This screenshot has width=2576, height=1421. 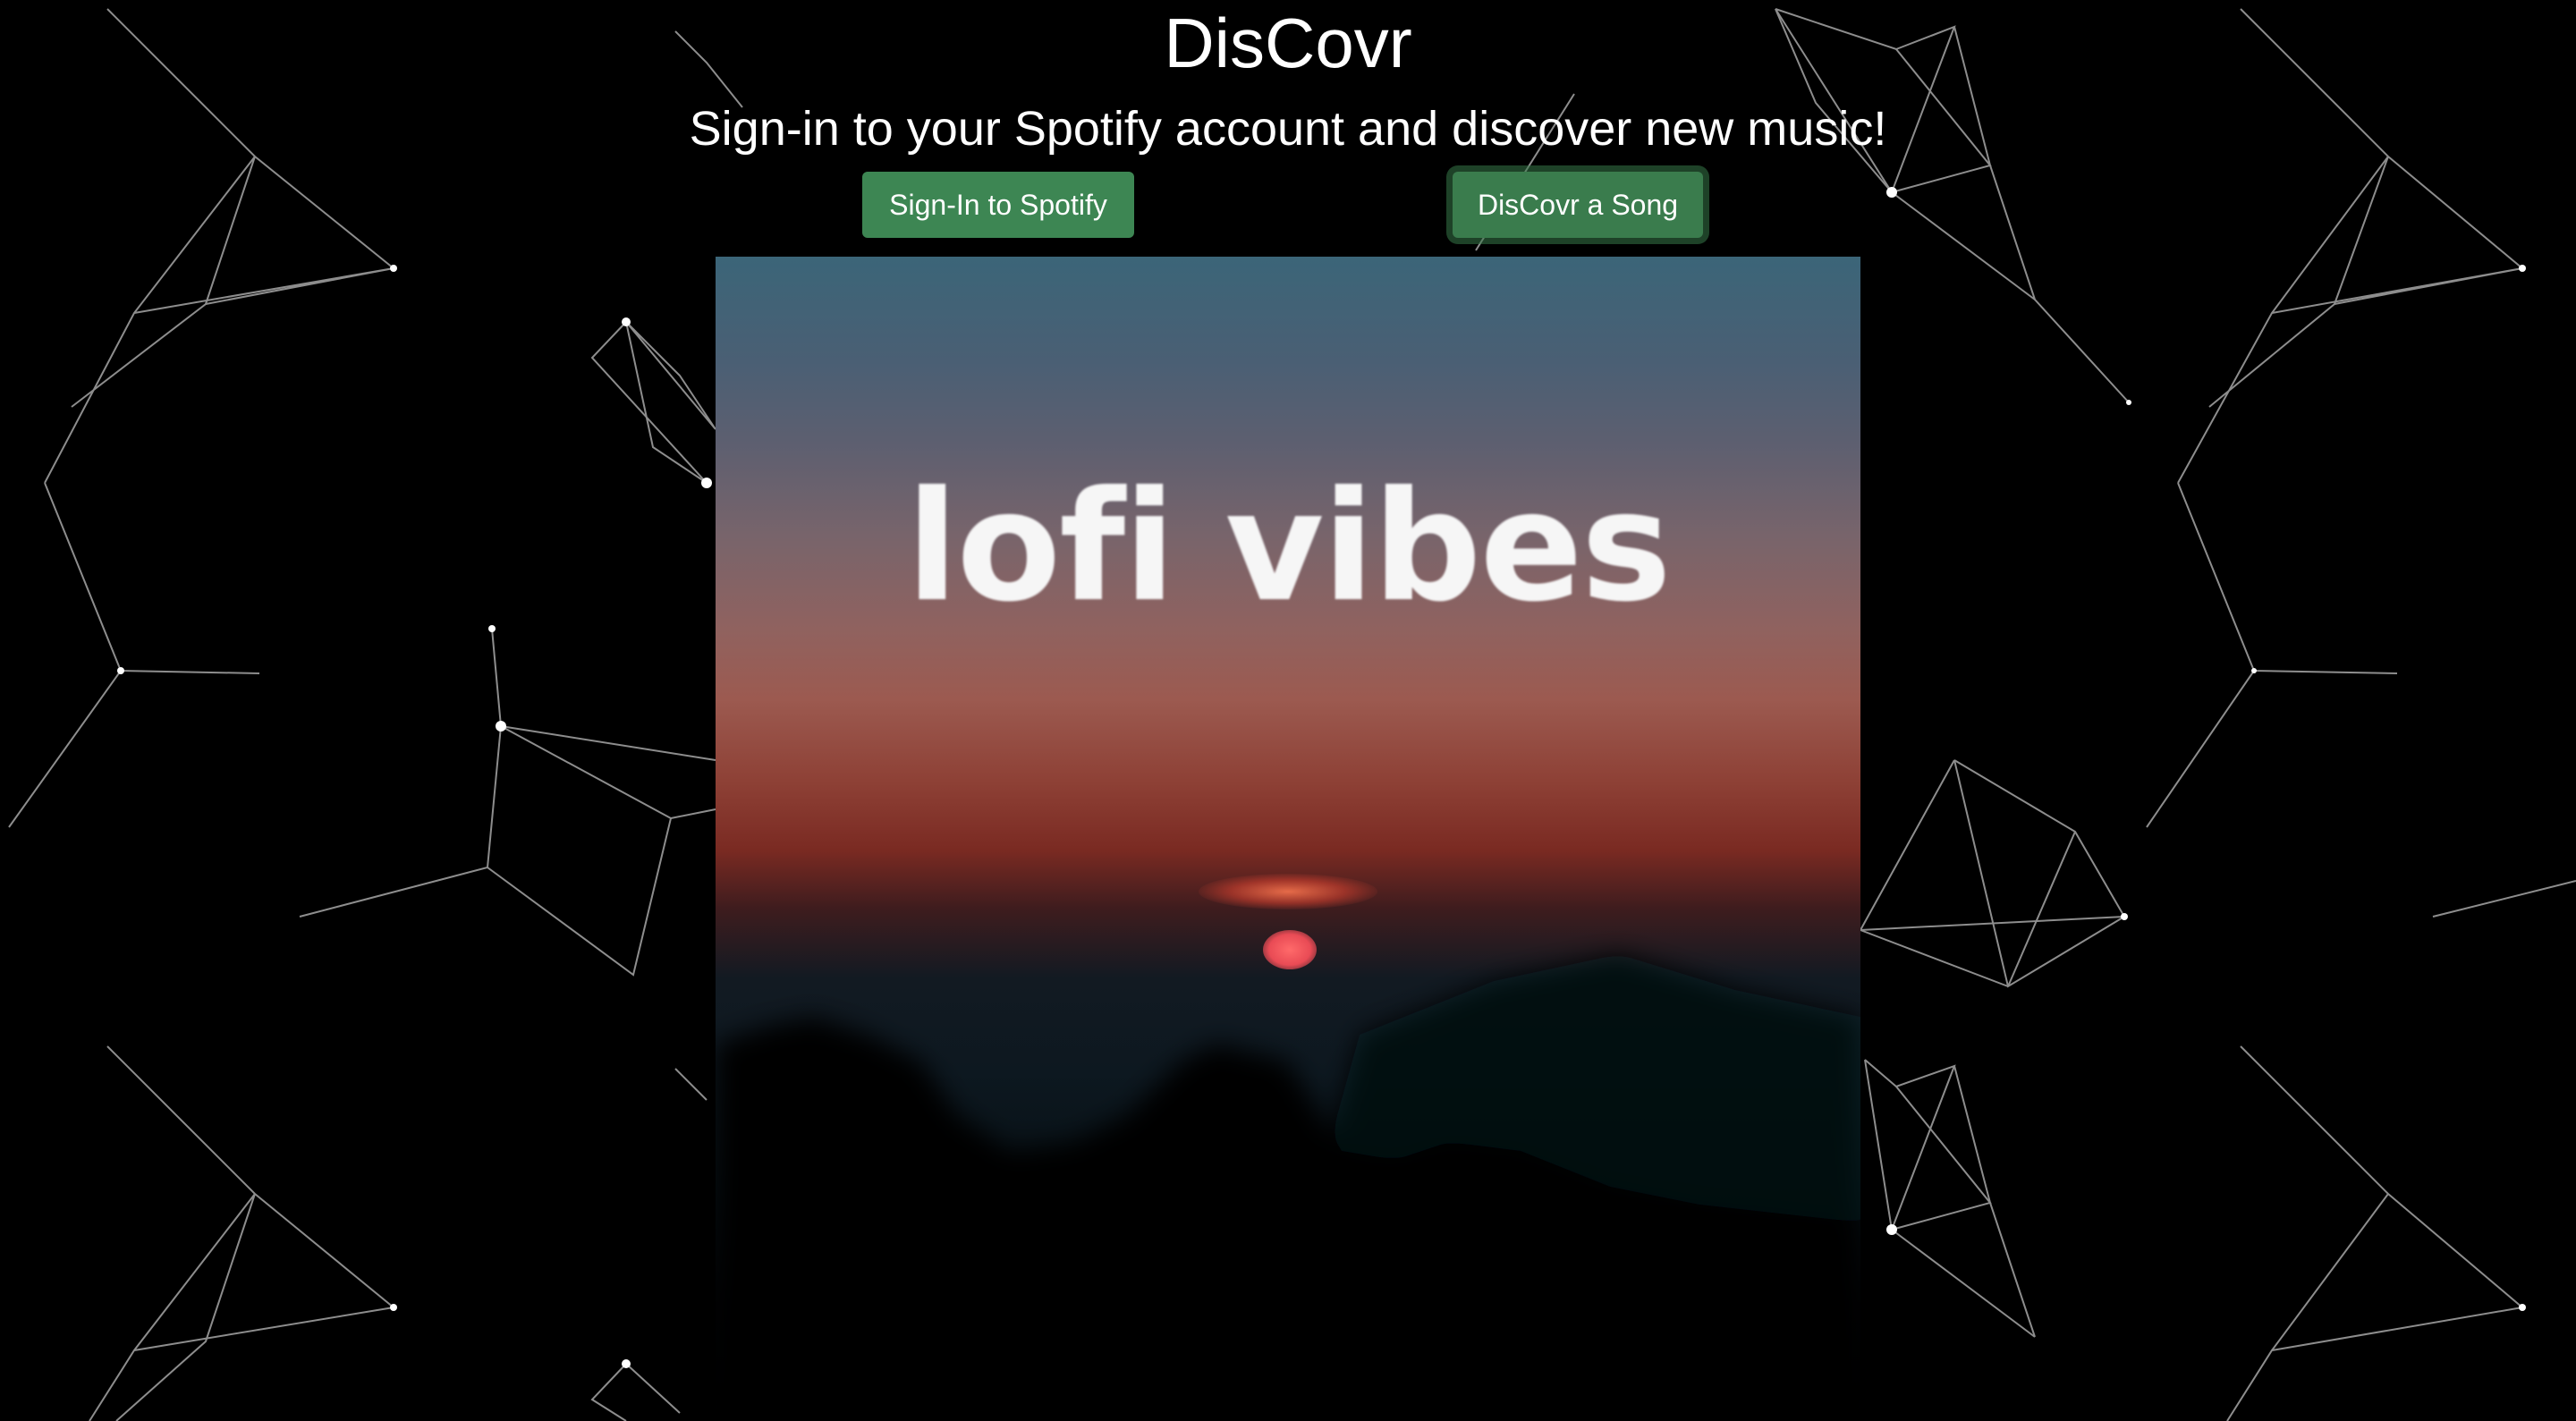 I want to click on sign-in-to-spotify-button: Sign-In to Spotify, so click(x=998, y=205).